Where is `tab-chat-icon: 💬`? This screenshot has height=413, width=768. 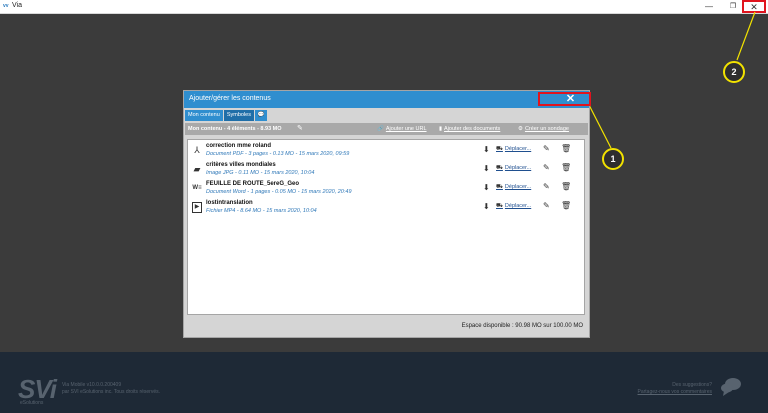
tab-chat-icon: 💬 is located at coordinates (260, 115).